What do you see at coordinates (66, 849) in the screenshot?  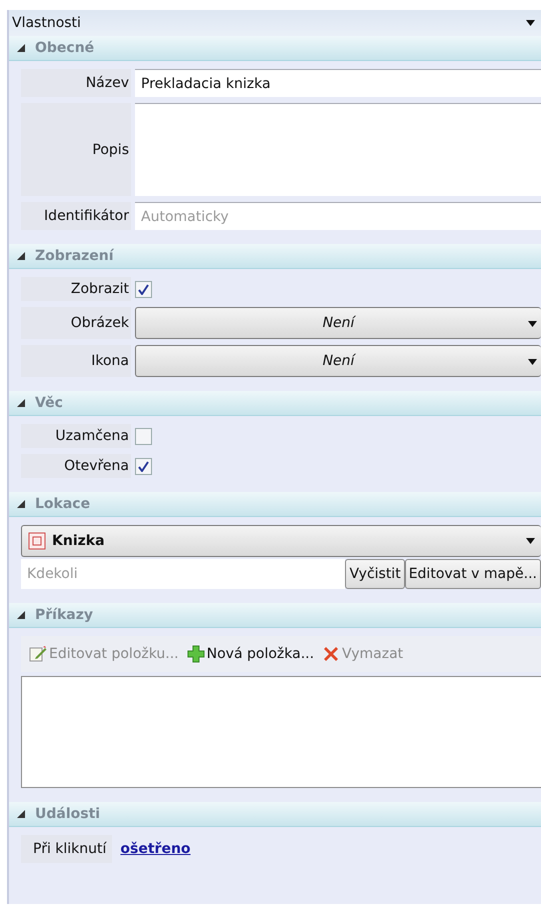 I see `event-label: Při kliknutí` at bounding box center [66, 849].